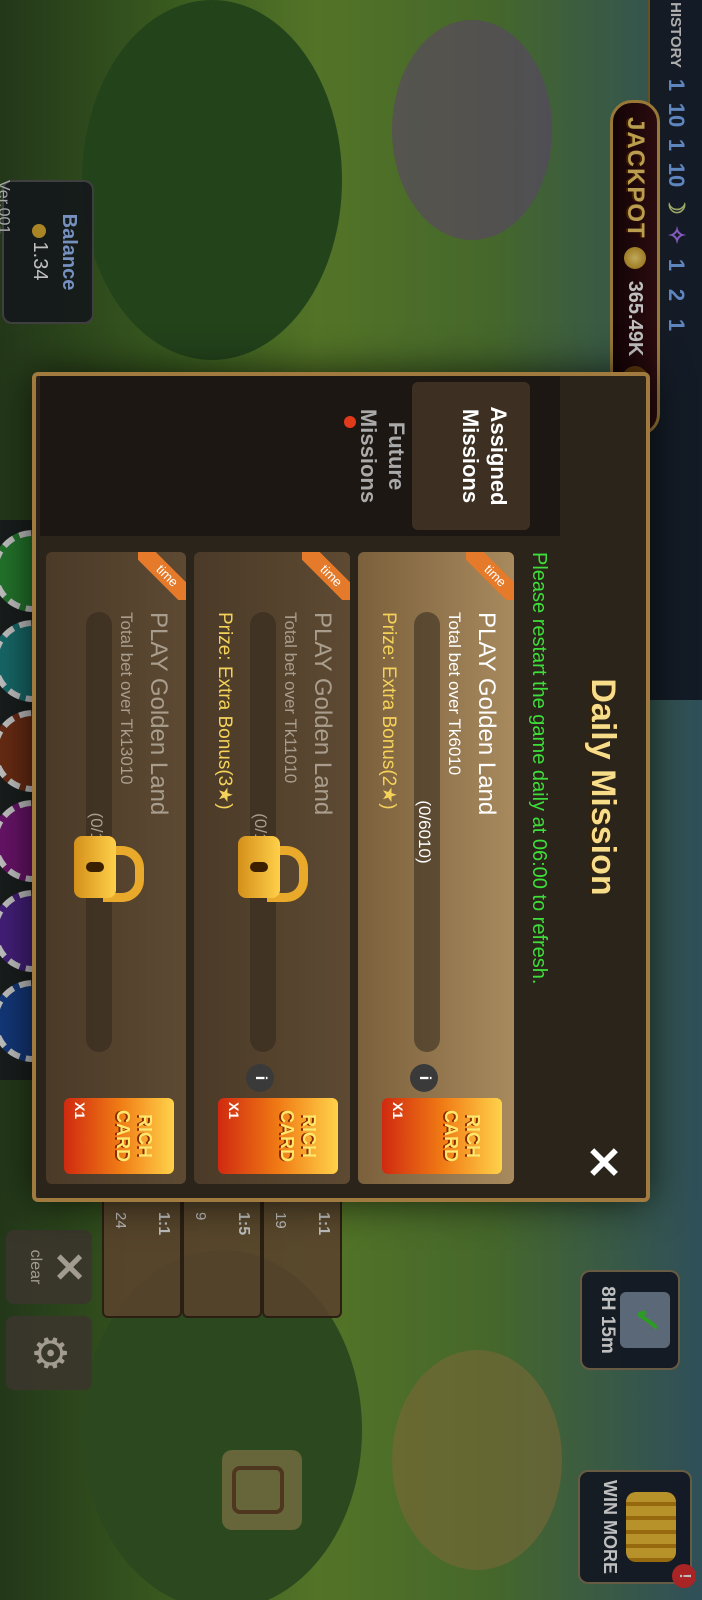  I want to click on mission-description: Total bet over Tk6010, so click(454, 694).